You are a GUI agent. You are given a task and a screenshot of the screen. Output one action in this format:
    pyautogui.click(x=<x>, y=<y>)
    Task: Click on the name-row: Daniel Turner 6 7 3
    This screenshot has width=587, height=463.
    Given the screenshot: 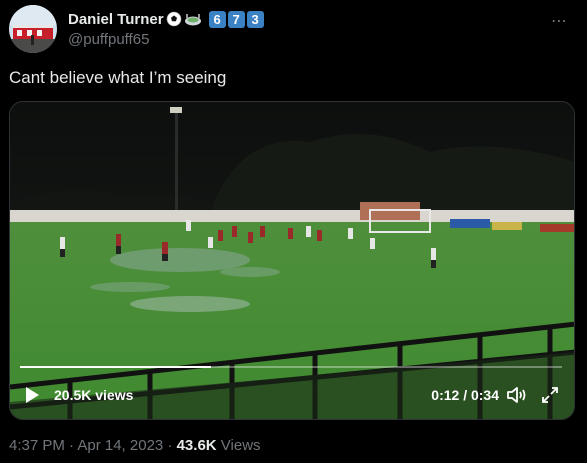 What is the action you would take?
    pyautogui.click(x=166, y=19)
    